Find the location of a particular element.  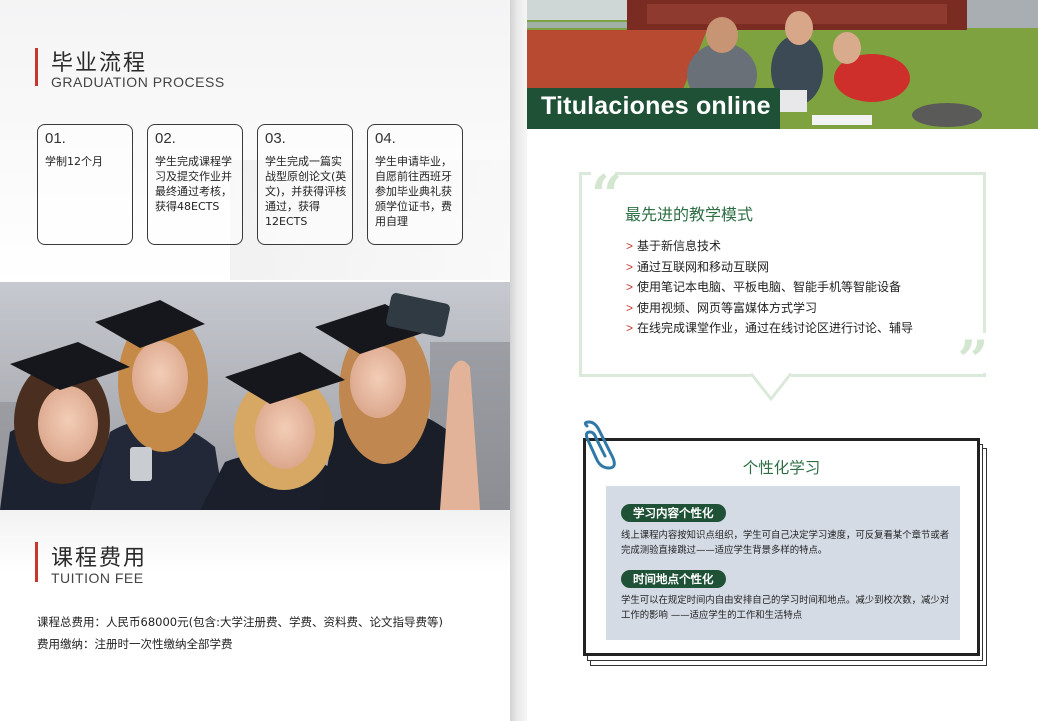

step-card-1: 01. 学制12个月 is located at coordinates (85, 184).